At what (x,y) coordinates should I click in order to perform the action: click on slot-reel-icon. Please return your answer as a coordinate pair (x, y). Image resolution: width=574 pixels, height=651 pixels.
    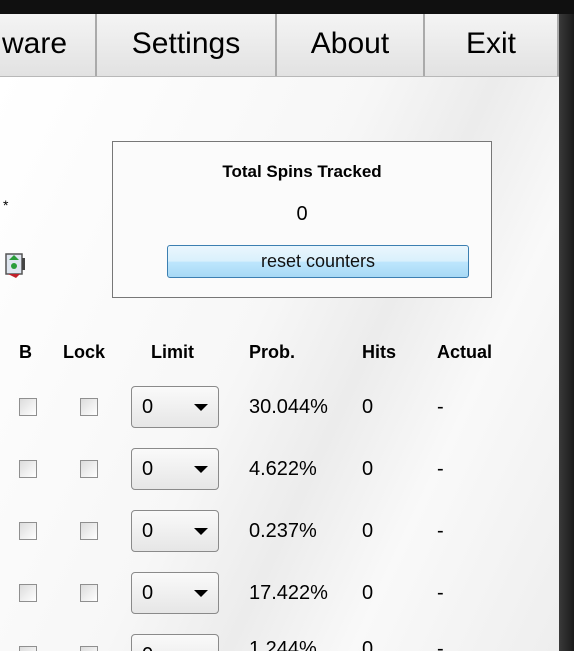
    Looking at the image, I should click on (15, 265).